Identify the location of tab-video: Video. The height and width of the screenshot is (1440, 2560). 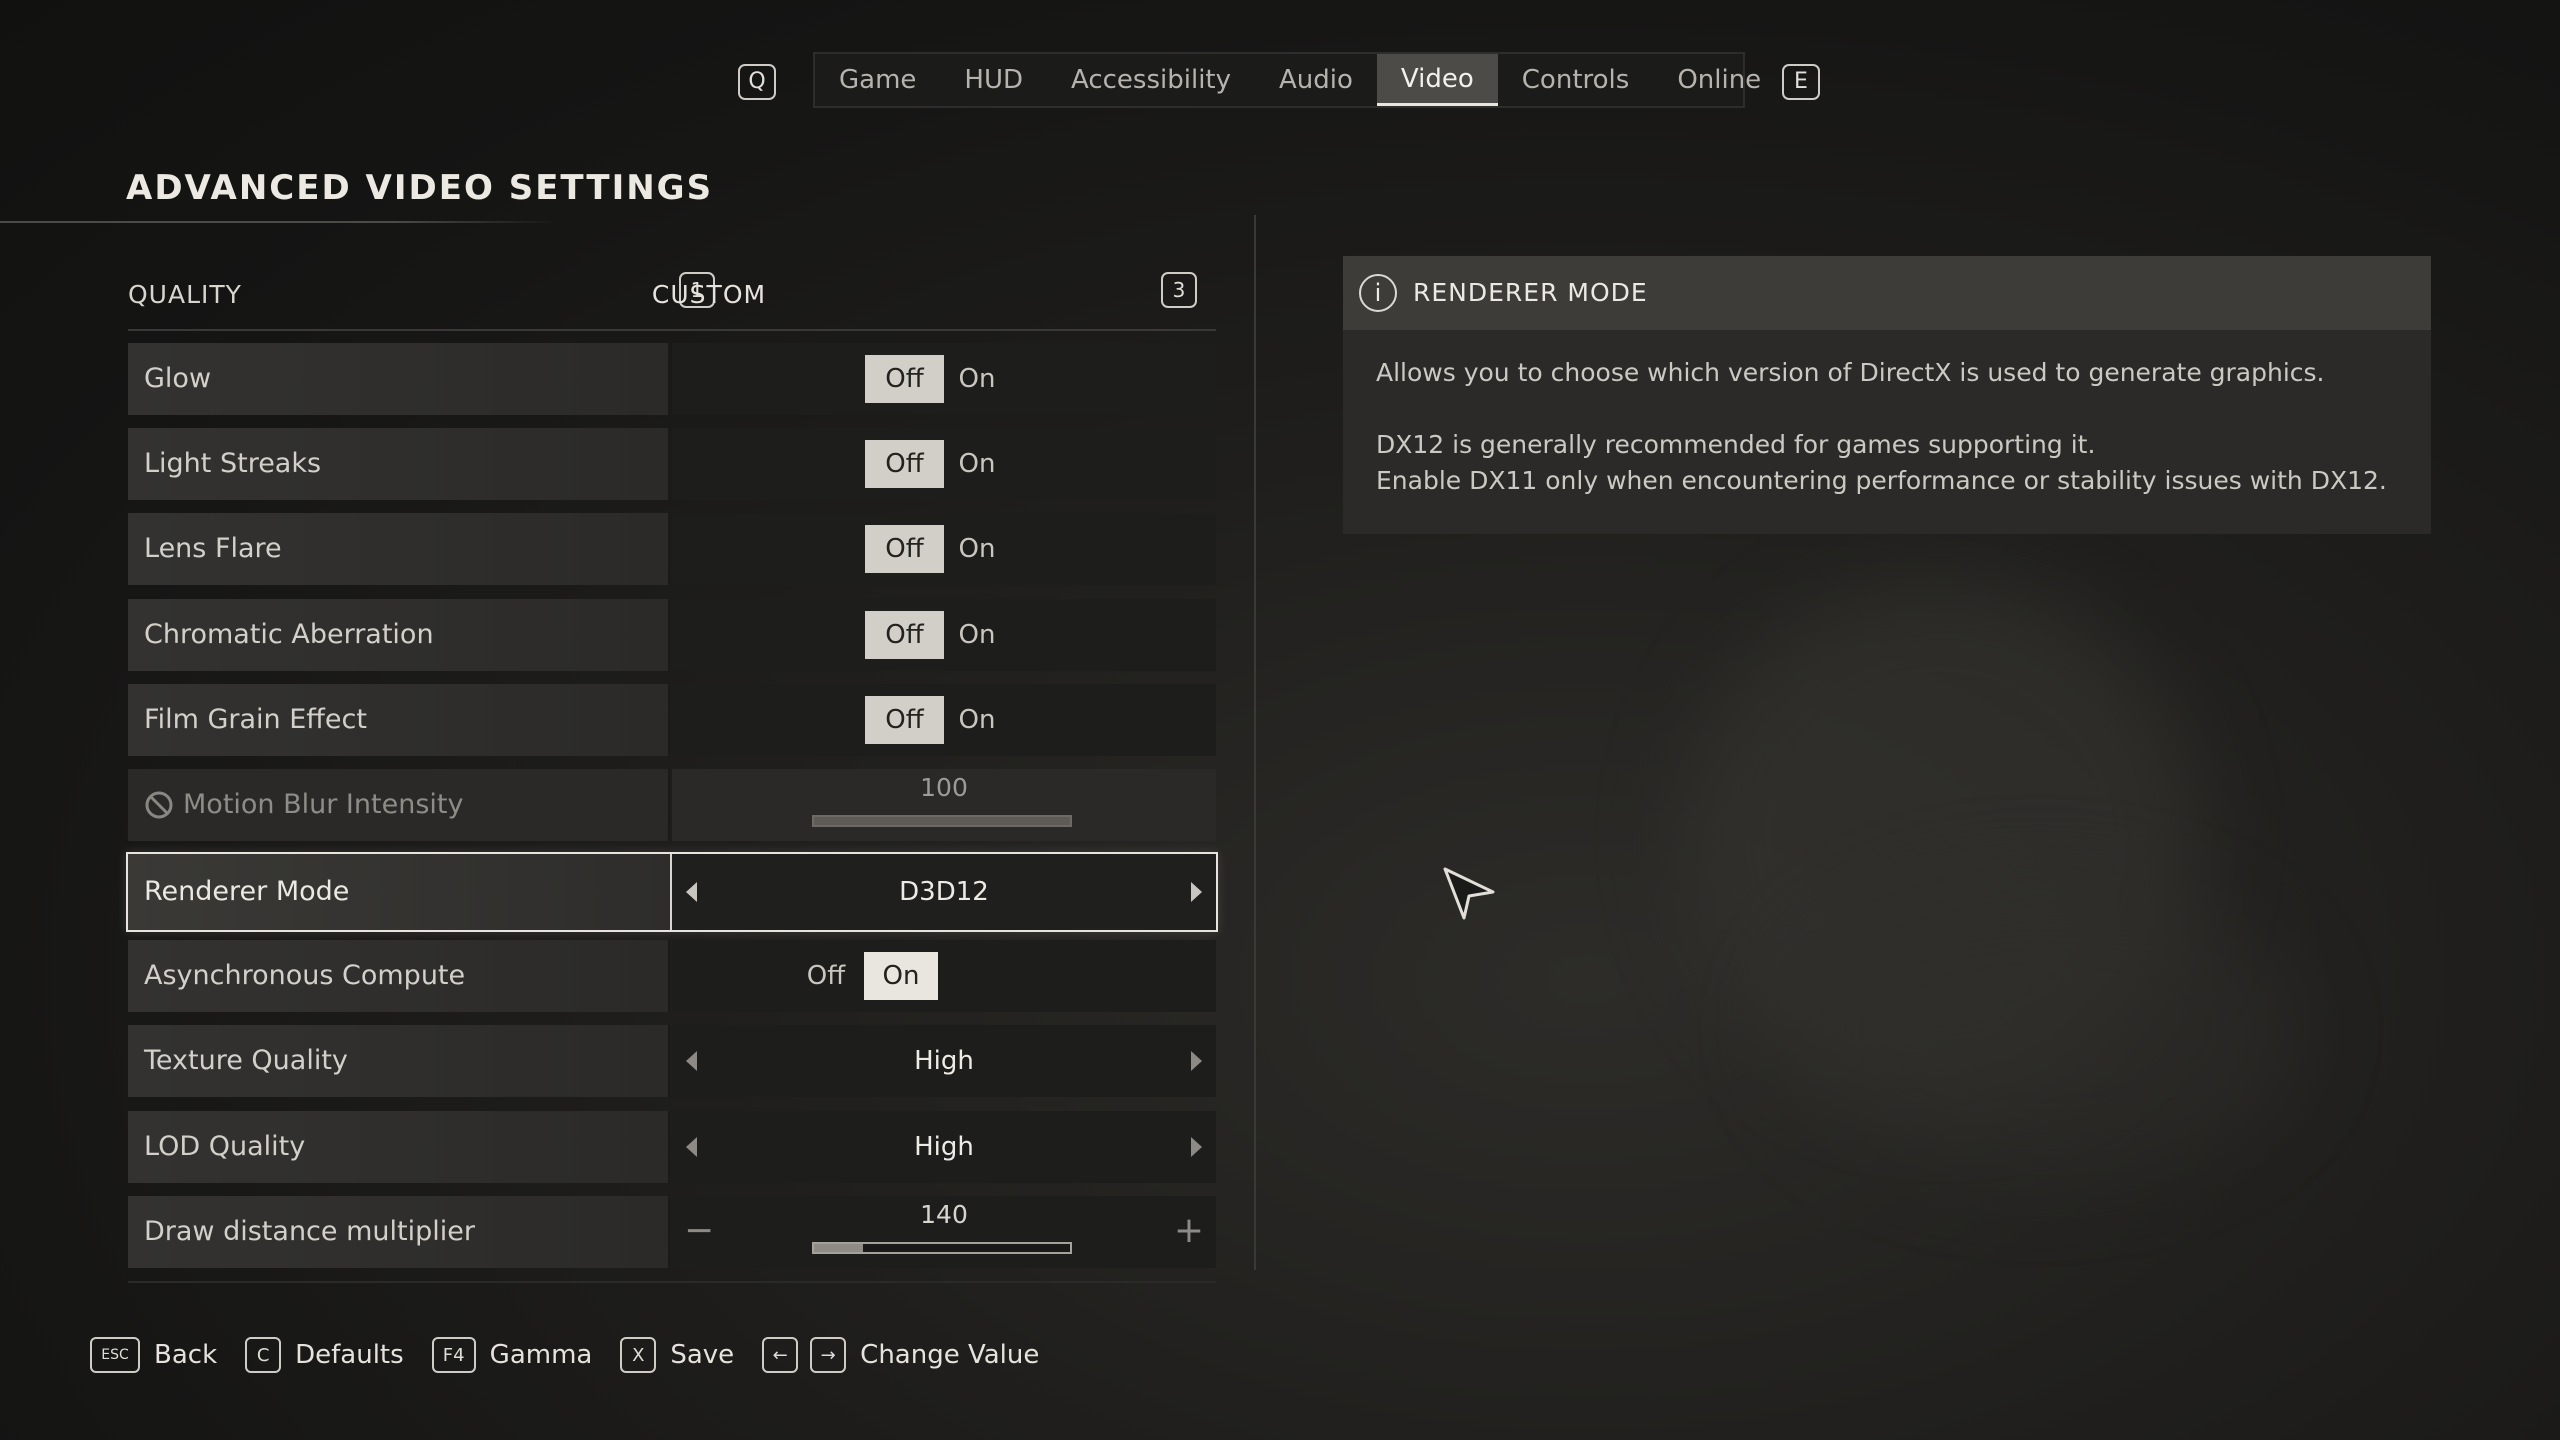
(1437, 80).